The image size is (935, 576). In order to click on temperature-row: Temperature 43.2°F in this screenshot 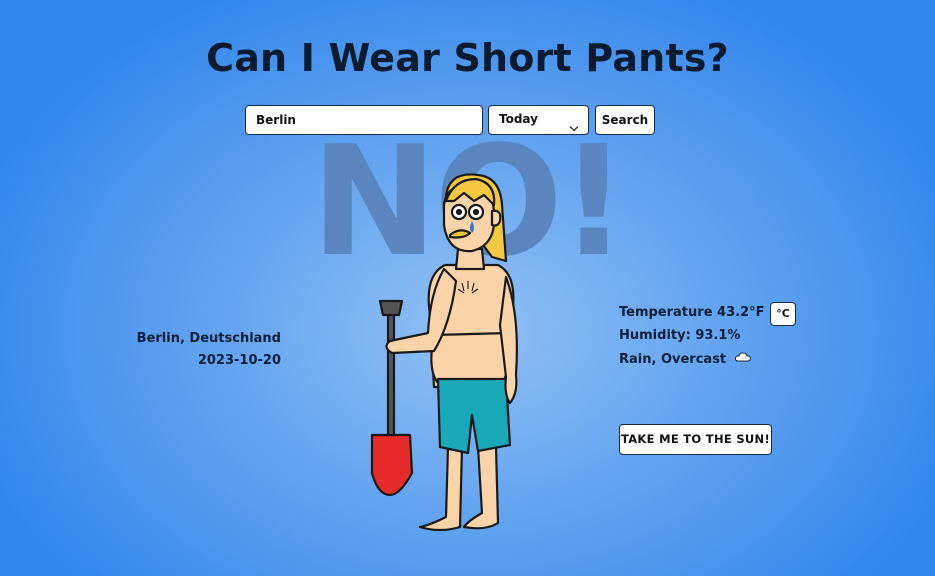, I will do `click(692, 312)`.